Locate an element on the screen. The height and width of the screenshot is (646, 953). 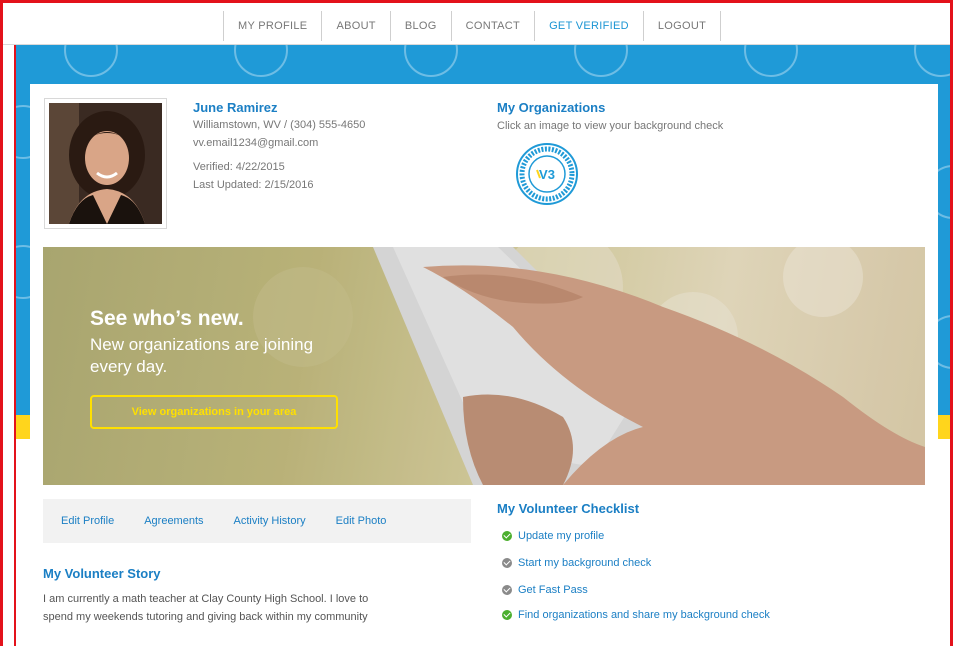
volunteer-story-title: My Volunteer Story is located at coordinates (102, 573).